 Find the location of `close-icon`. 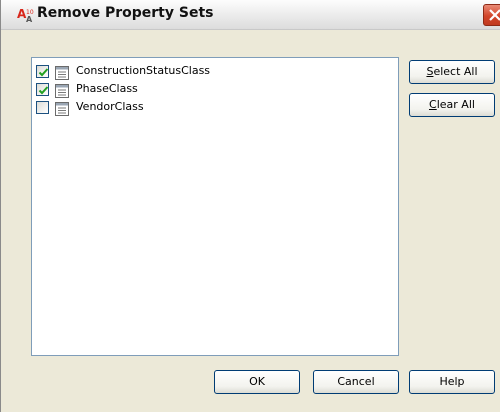

close-icon is located at coordinates (494, 15).